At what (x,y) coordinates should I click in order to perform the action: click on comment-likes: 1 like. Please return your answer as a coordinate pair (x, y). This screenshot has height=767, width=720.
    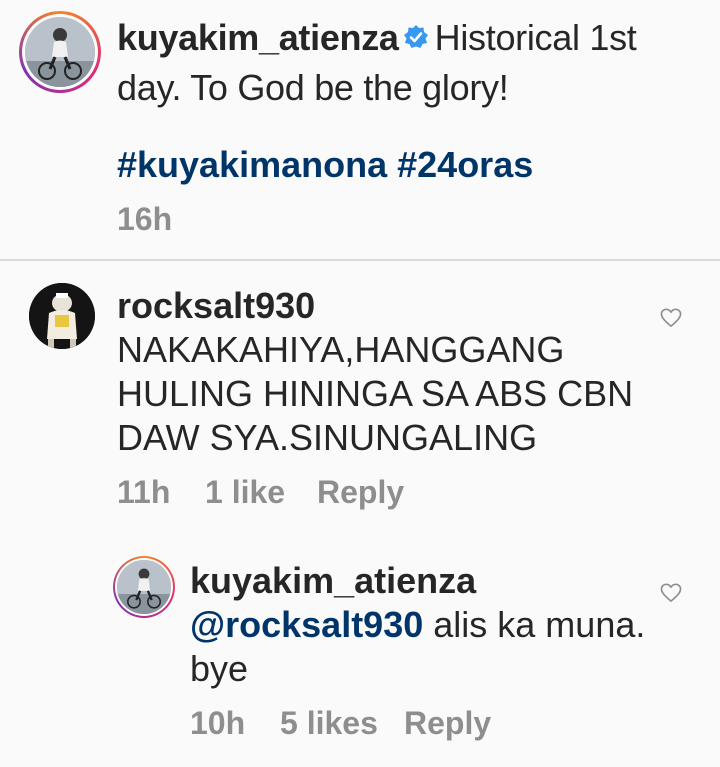
    Looking at the image, I should click on (261, 492).